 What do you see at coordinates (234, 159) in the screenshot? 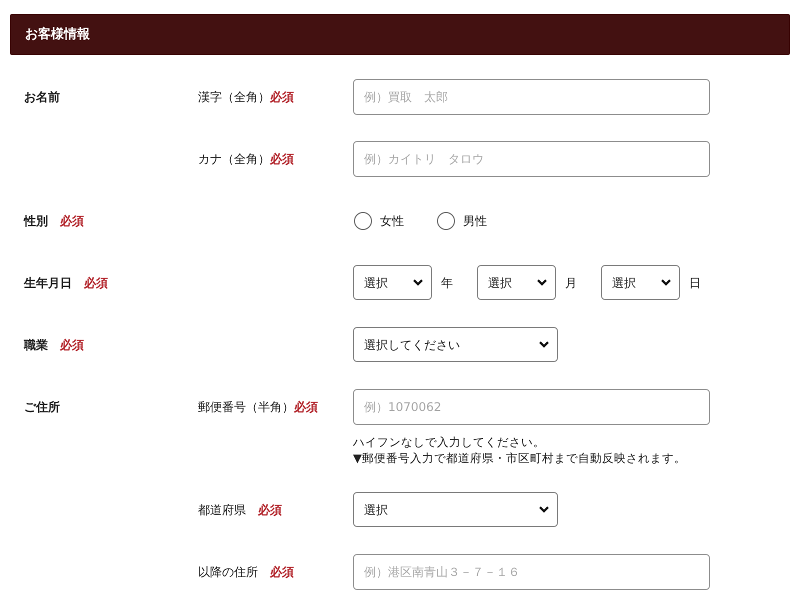
I see `field-sublabel: カナ（全角）` at bounding box center [234, 159].